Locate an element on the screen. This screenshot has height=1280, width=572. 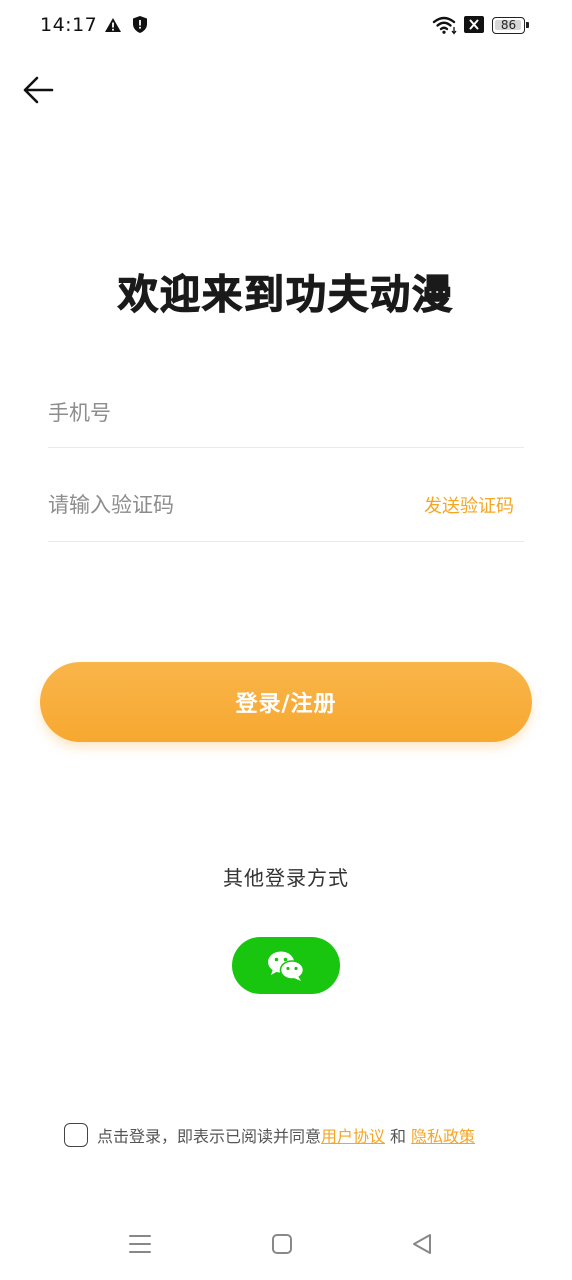
status-time: 14:17 is located at coordinates (69, 25).